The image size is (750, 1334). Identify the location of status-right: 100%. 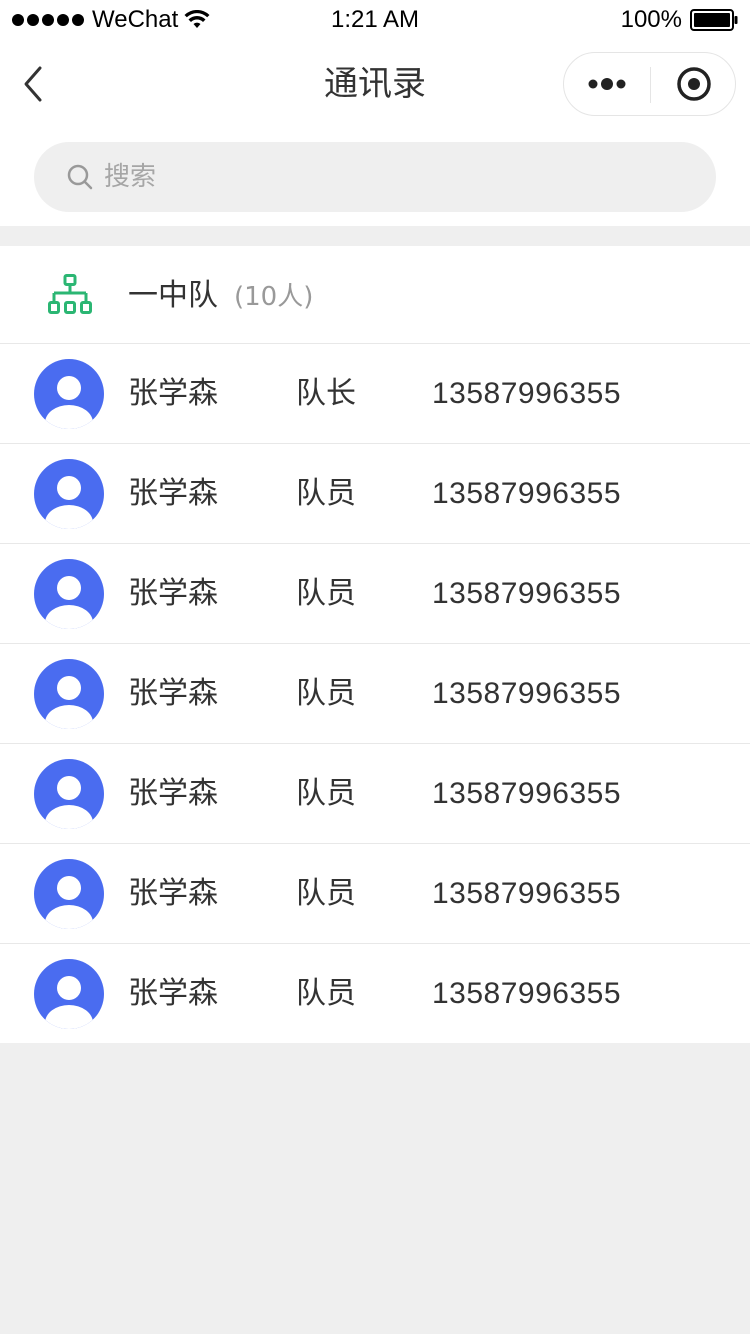
(679, 20).